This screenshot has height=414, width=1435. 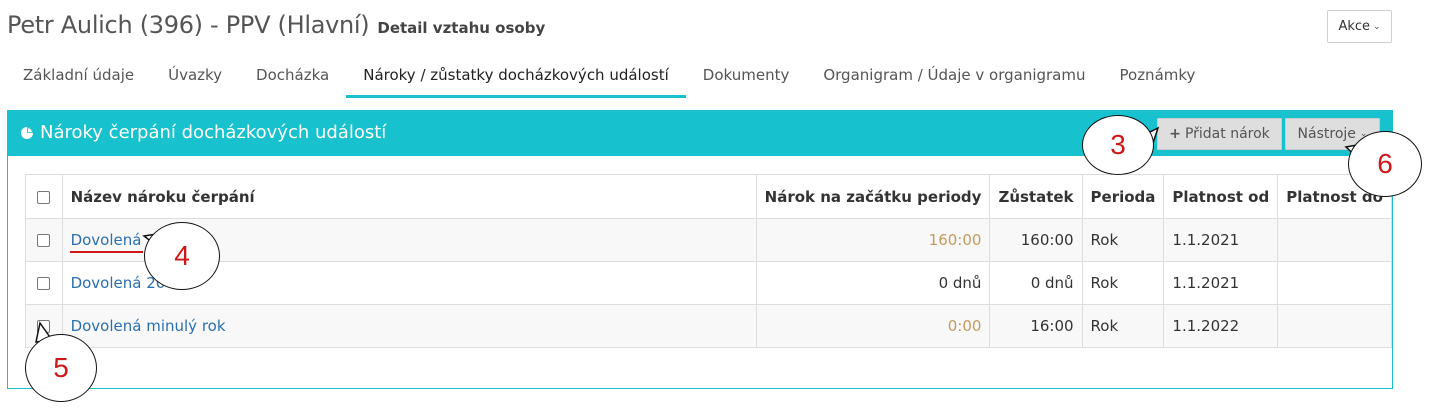 What do you see at coordinates (27, 132) in the screenshot?
I see `pie-chart-icon` at bounding box center [27, 132].